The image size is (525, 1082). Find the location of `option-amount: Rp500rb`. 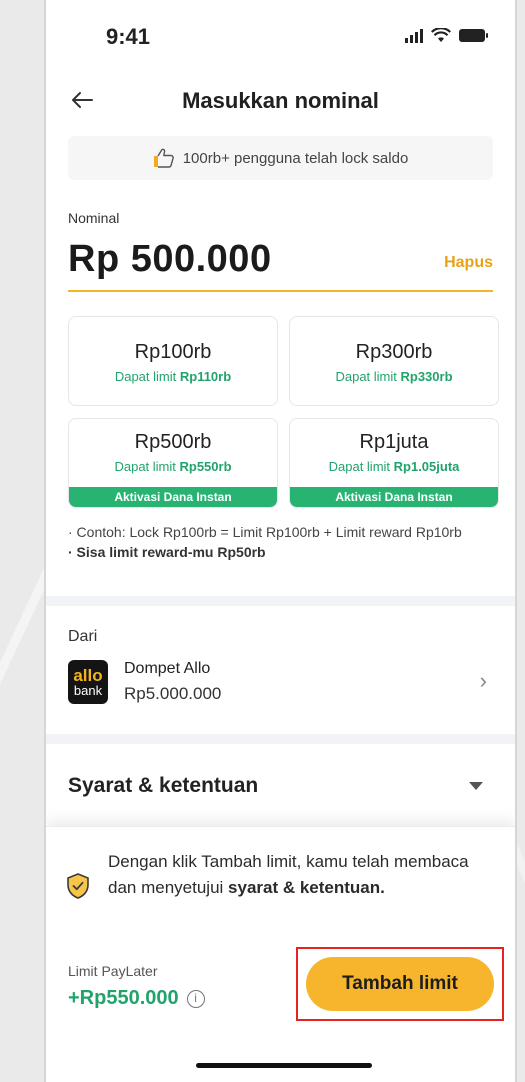

option-amount: Rp500rb is located at coordinates (173, 442).